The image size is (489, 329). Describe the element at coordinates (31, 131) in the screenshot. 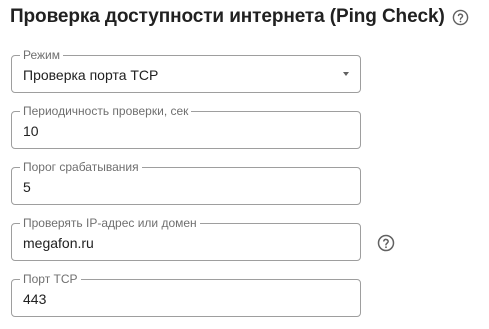

I see `interval-value: 10` at that location.